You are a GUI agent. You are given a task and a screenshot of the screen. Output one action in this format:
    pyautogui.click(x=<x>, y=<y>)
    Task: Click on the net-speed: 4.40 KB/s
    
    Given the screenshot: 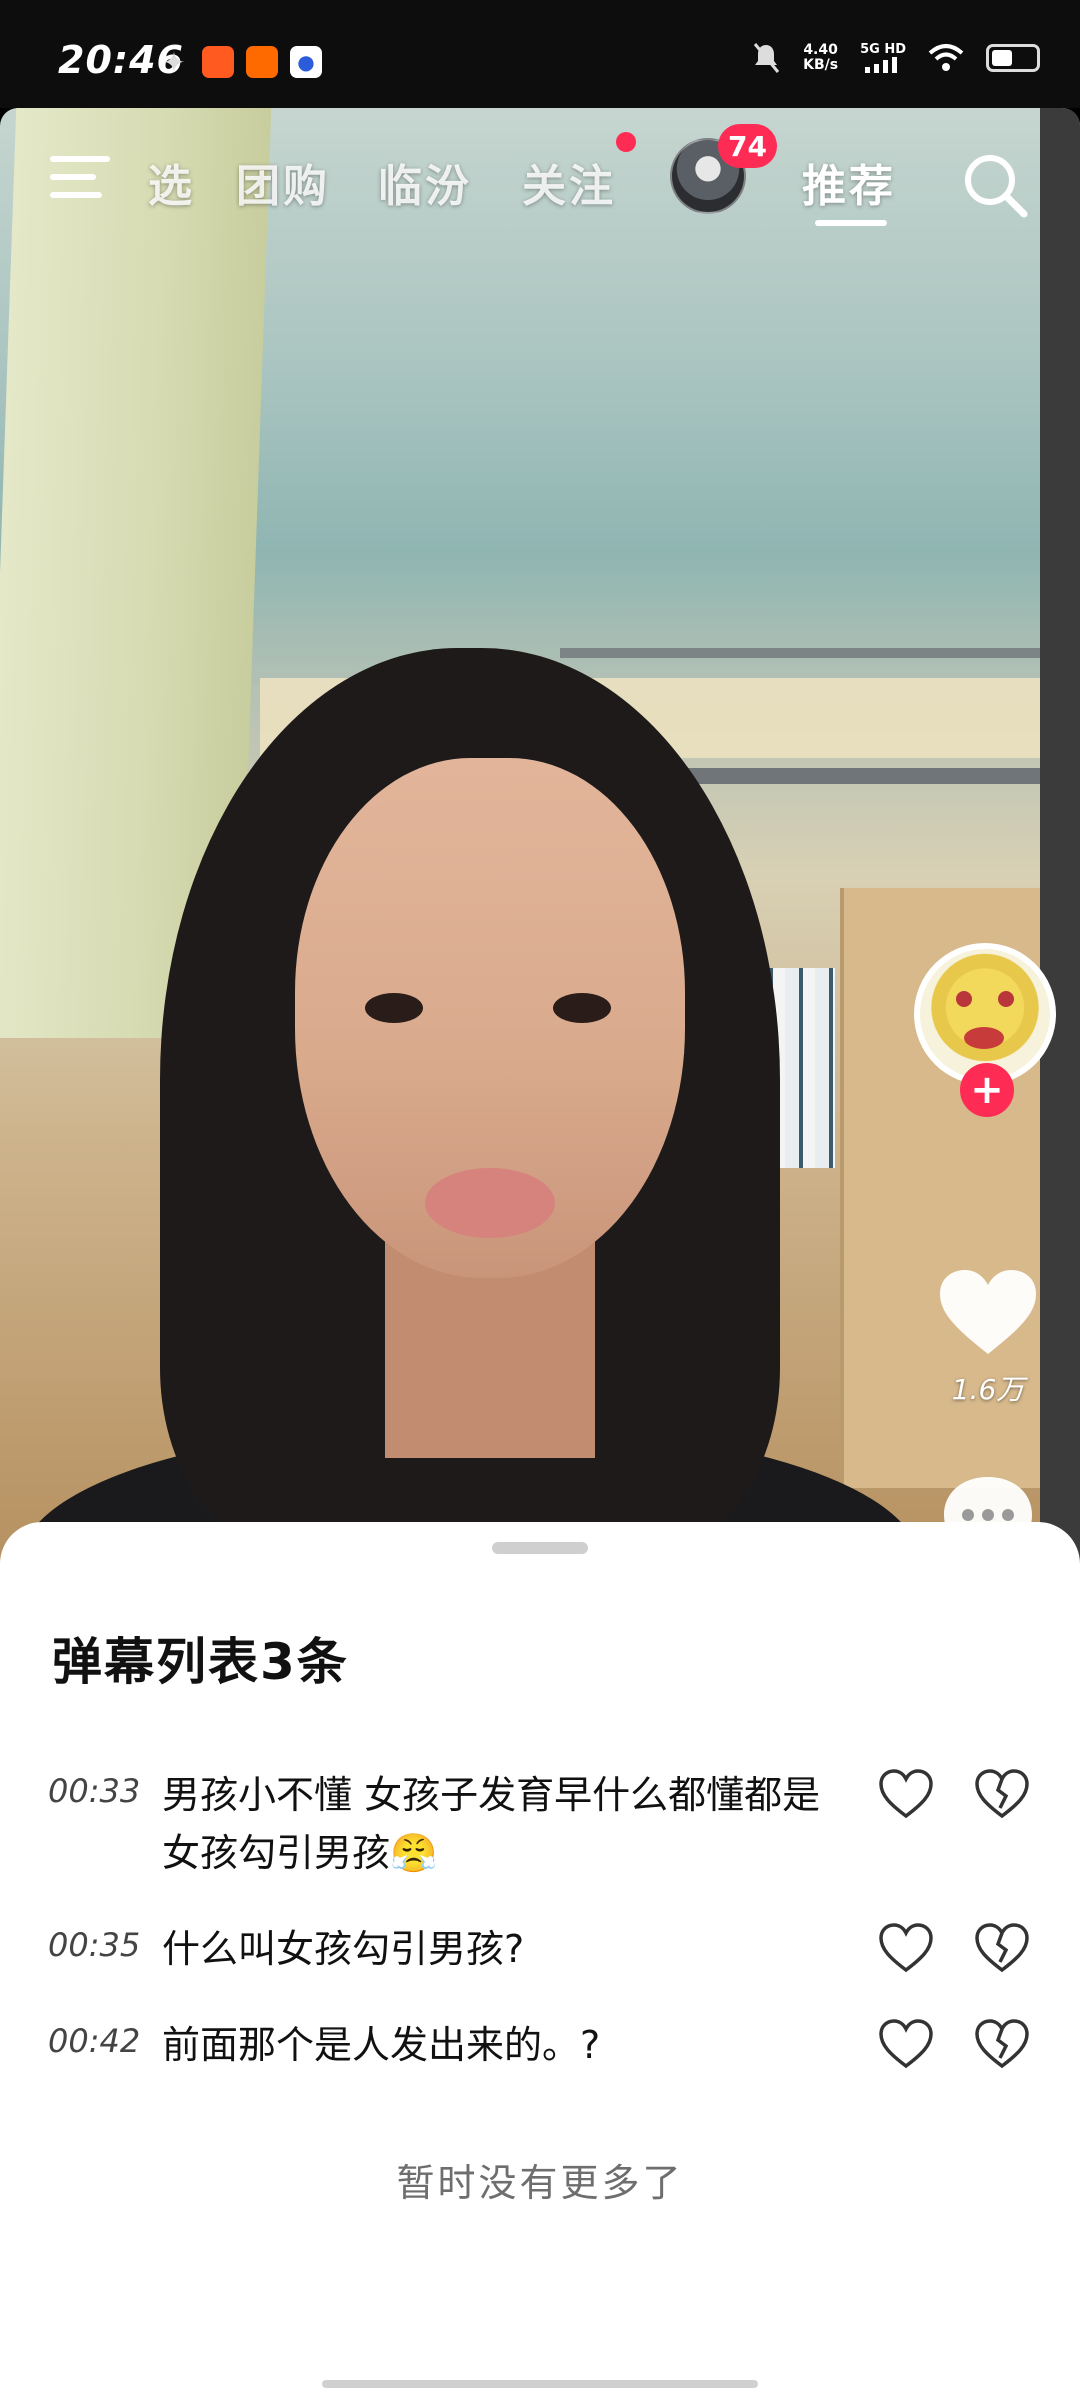 What is the action you would take?
    pyautogui.click(x=820, y=58)
    